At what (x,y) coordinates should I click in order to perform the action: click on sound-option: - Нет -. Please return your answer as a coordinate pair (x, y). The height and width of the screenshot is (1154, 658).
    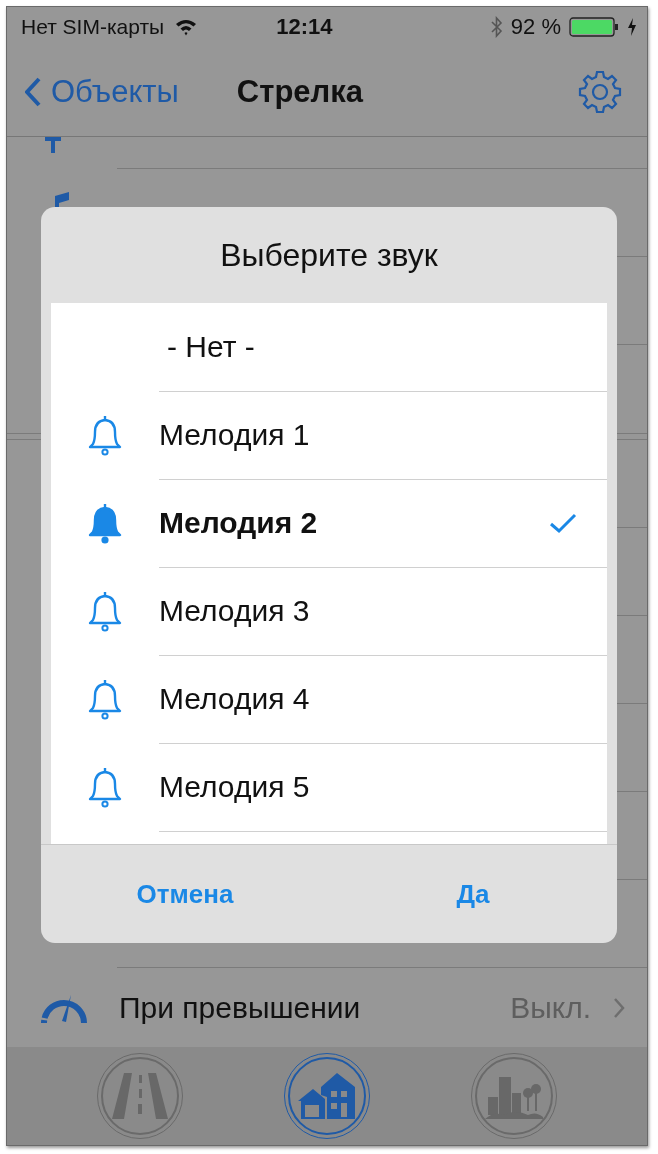
    Looking at the image, I should click on (329, 347).